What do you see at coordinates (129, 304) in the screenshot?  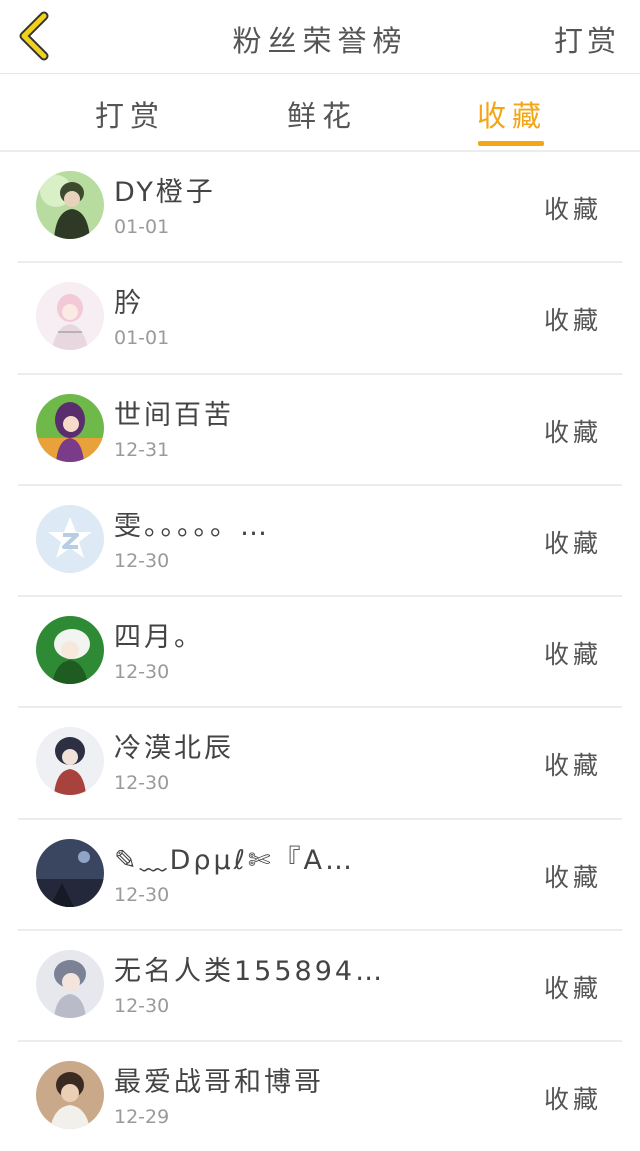 I see `fan-name: 肣` at bounding box center [129, 304].